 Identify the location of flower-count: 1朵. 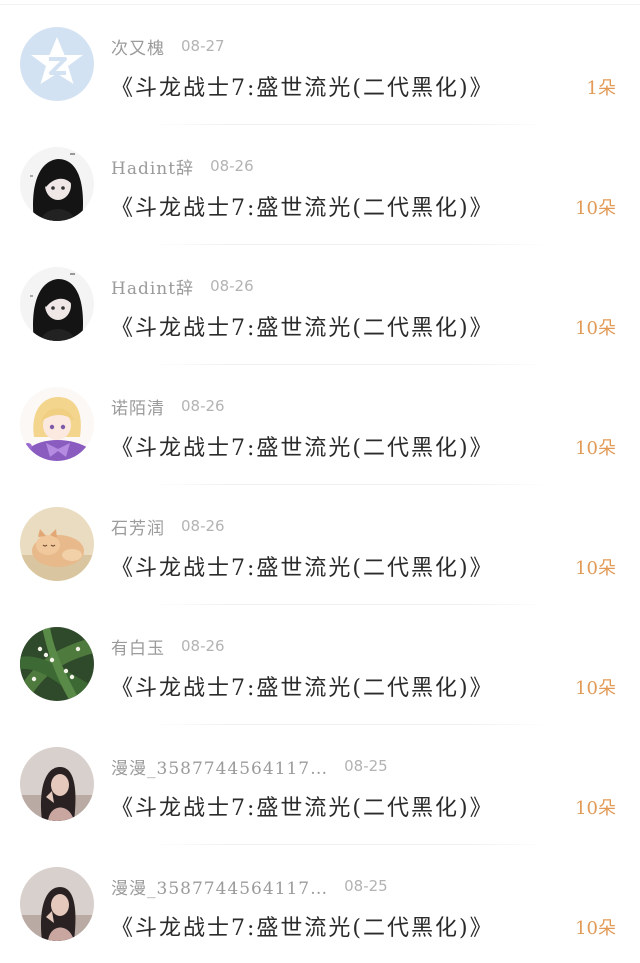
(601, 88).